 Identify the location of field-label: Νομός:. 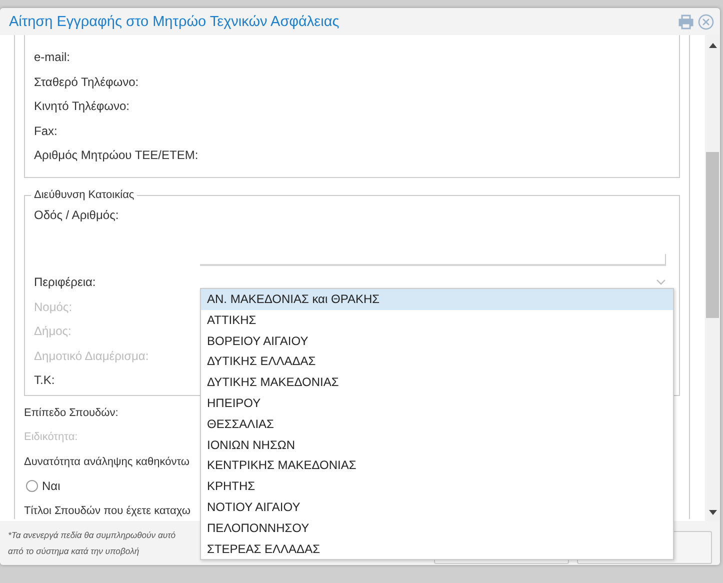
(54, 307).